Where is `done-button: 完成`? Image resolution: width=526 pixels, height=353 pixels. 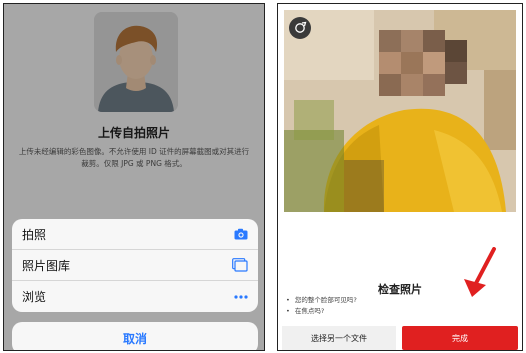 done-button: 完成 is located at coordinates (460, 338).